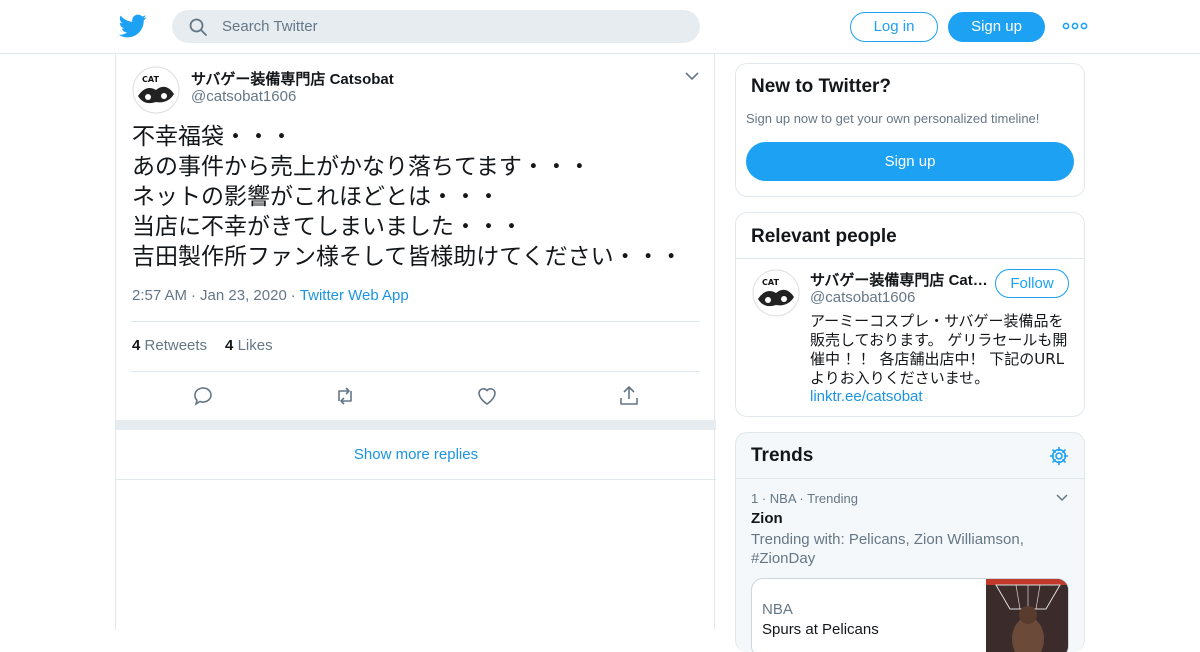  What do you see at coordinates (416, 455) in the screenshot?
I see `show-more-replies-link: Show more replies` at bounding box center [416, 455].